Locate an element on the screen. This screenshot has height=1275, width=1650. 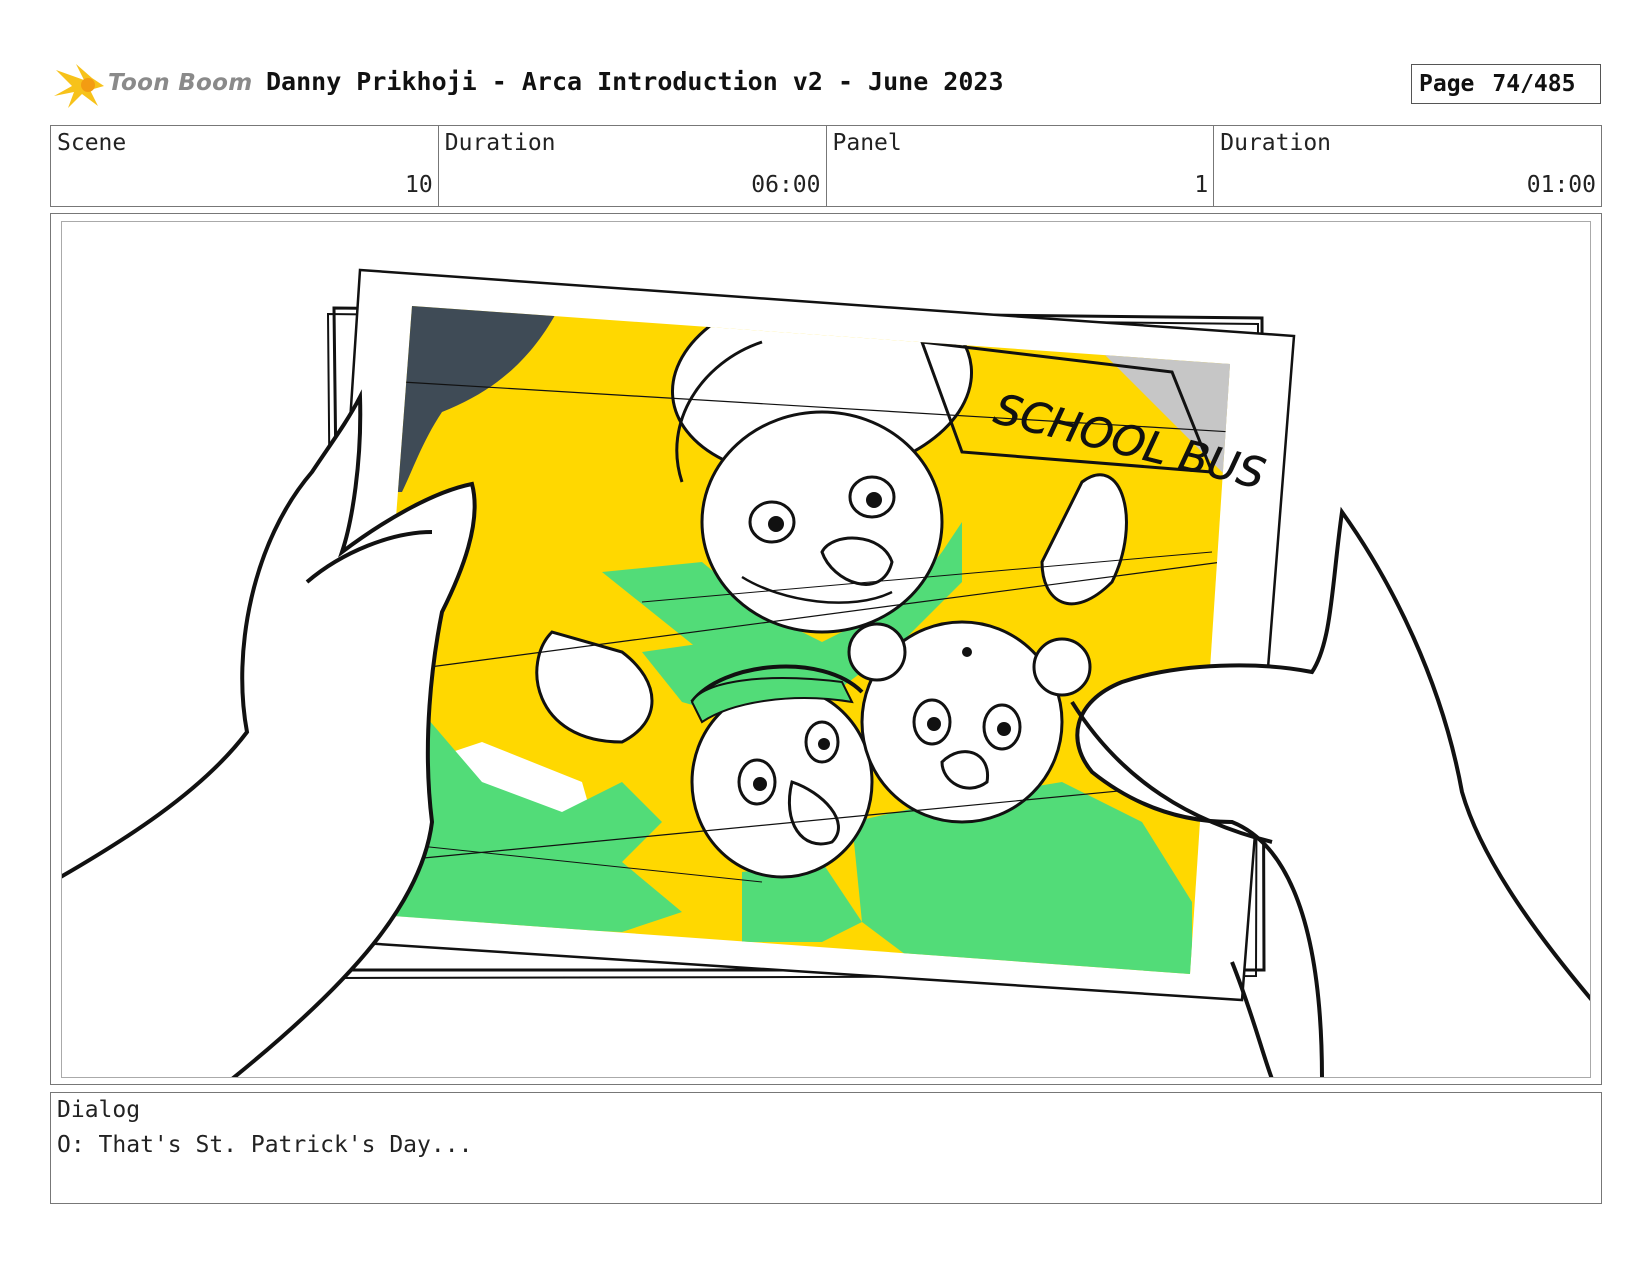
scene-value: 10 is located at coordinates (419, 185).